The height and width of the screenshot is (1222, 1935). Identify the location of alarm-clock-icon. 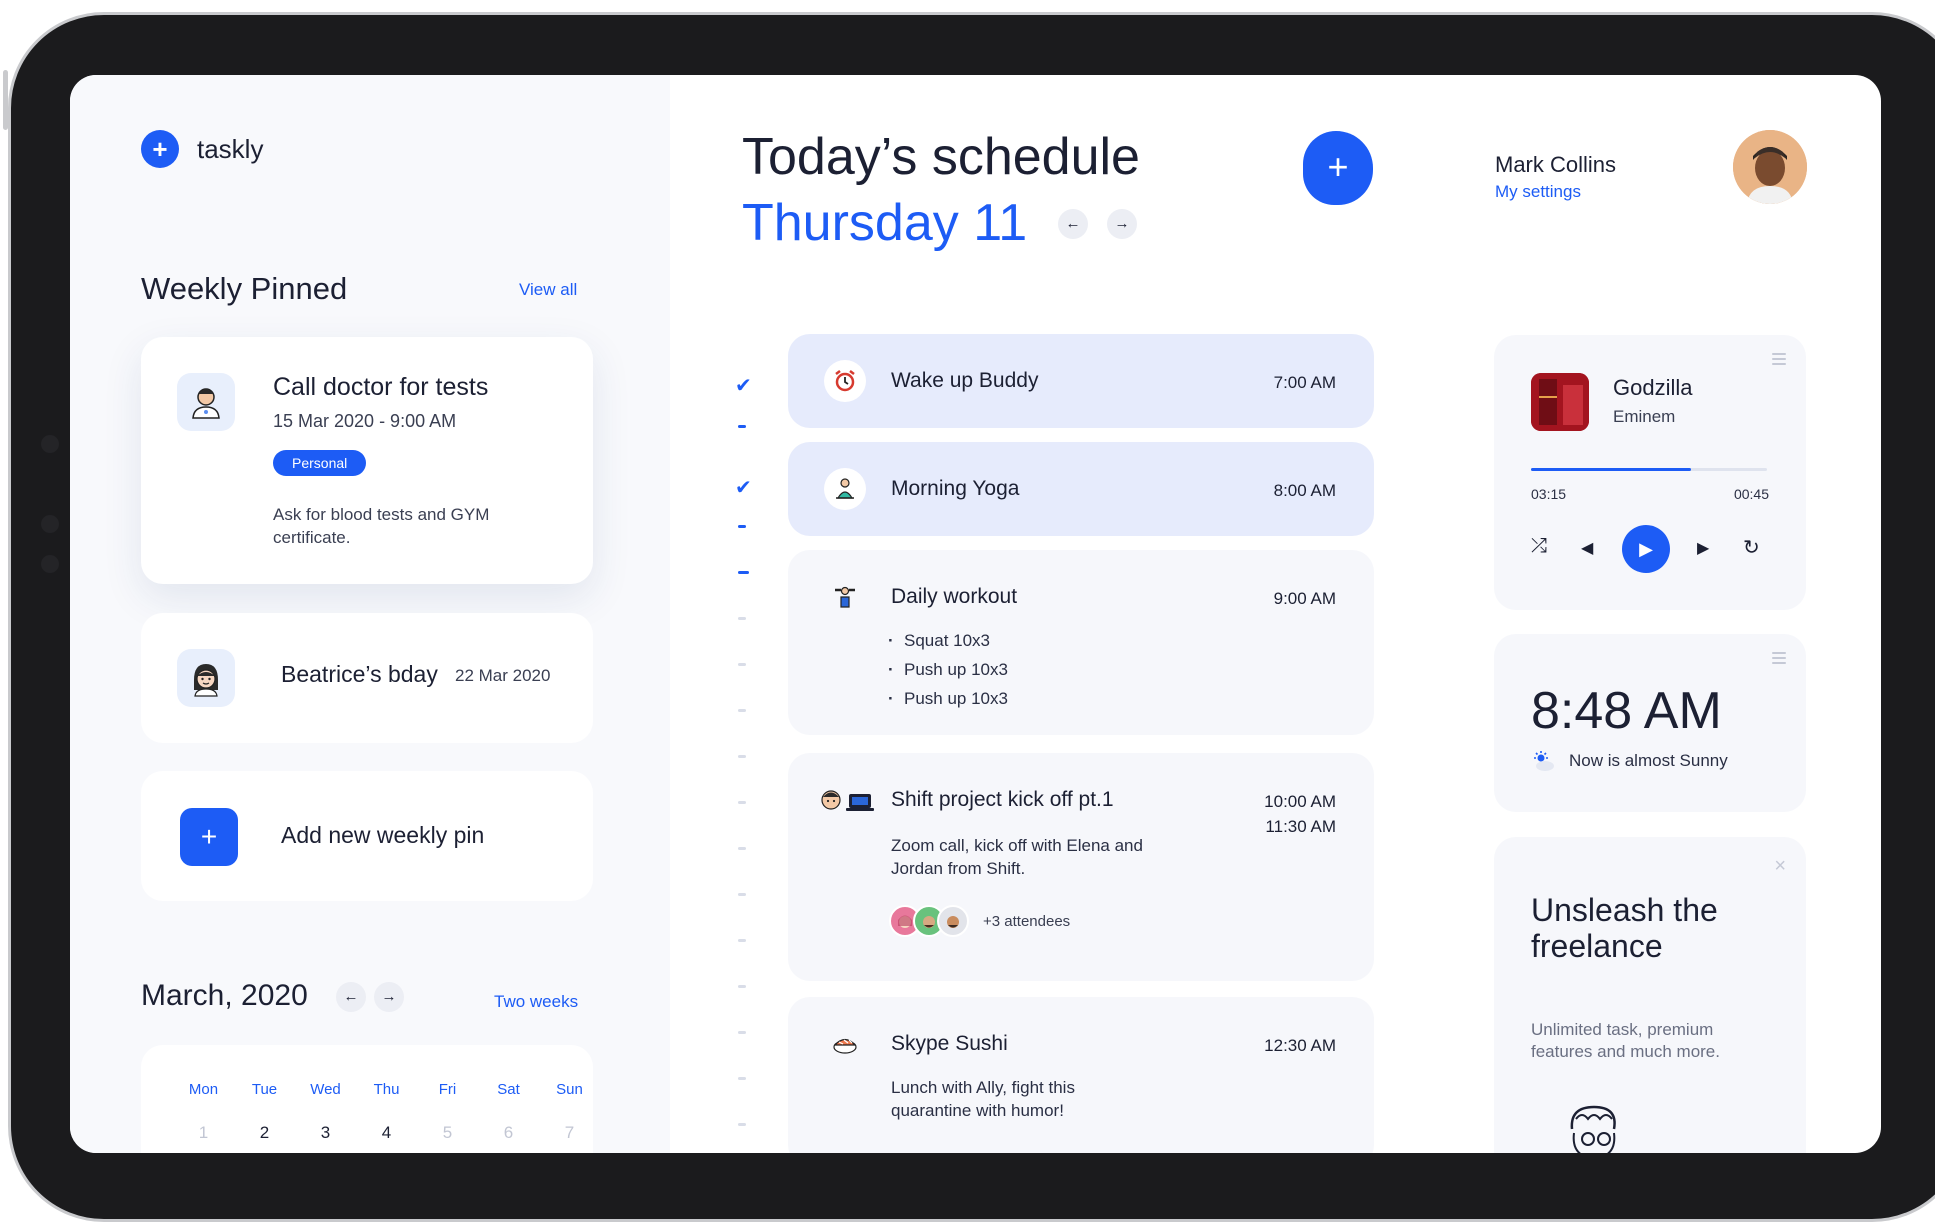
(845, 381).